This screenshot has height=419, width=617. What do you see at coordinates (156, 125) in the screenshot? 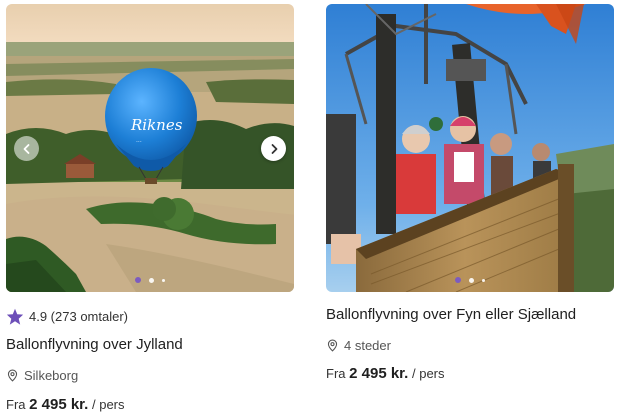
I see `balloon-brand-text: Riknes` at bounding box center [156, 125].